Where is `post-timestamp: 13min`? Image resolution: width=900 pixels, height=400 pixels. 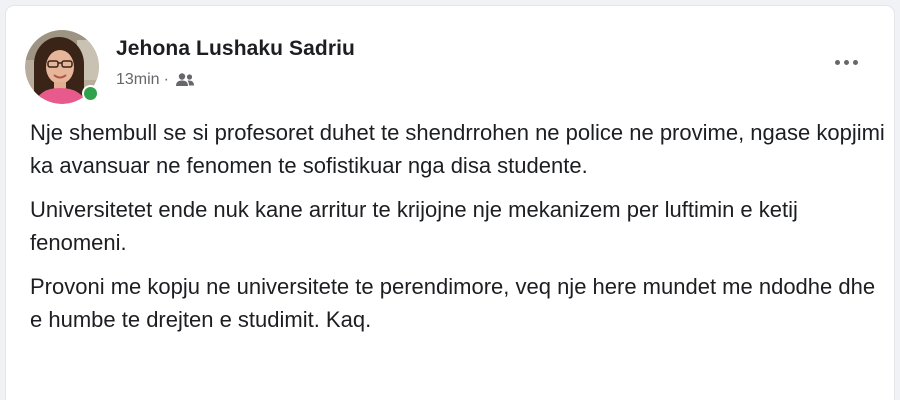 post-timestamp: 13min is located at coordinates (138, 80).